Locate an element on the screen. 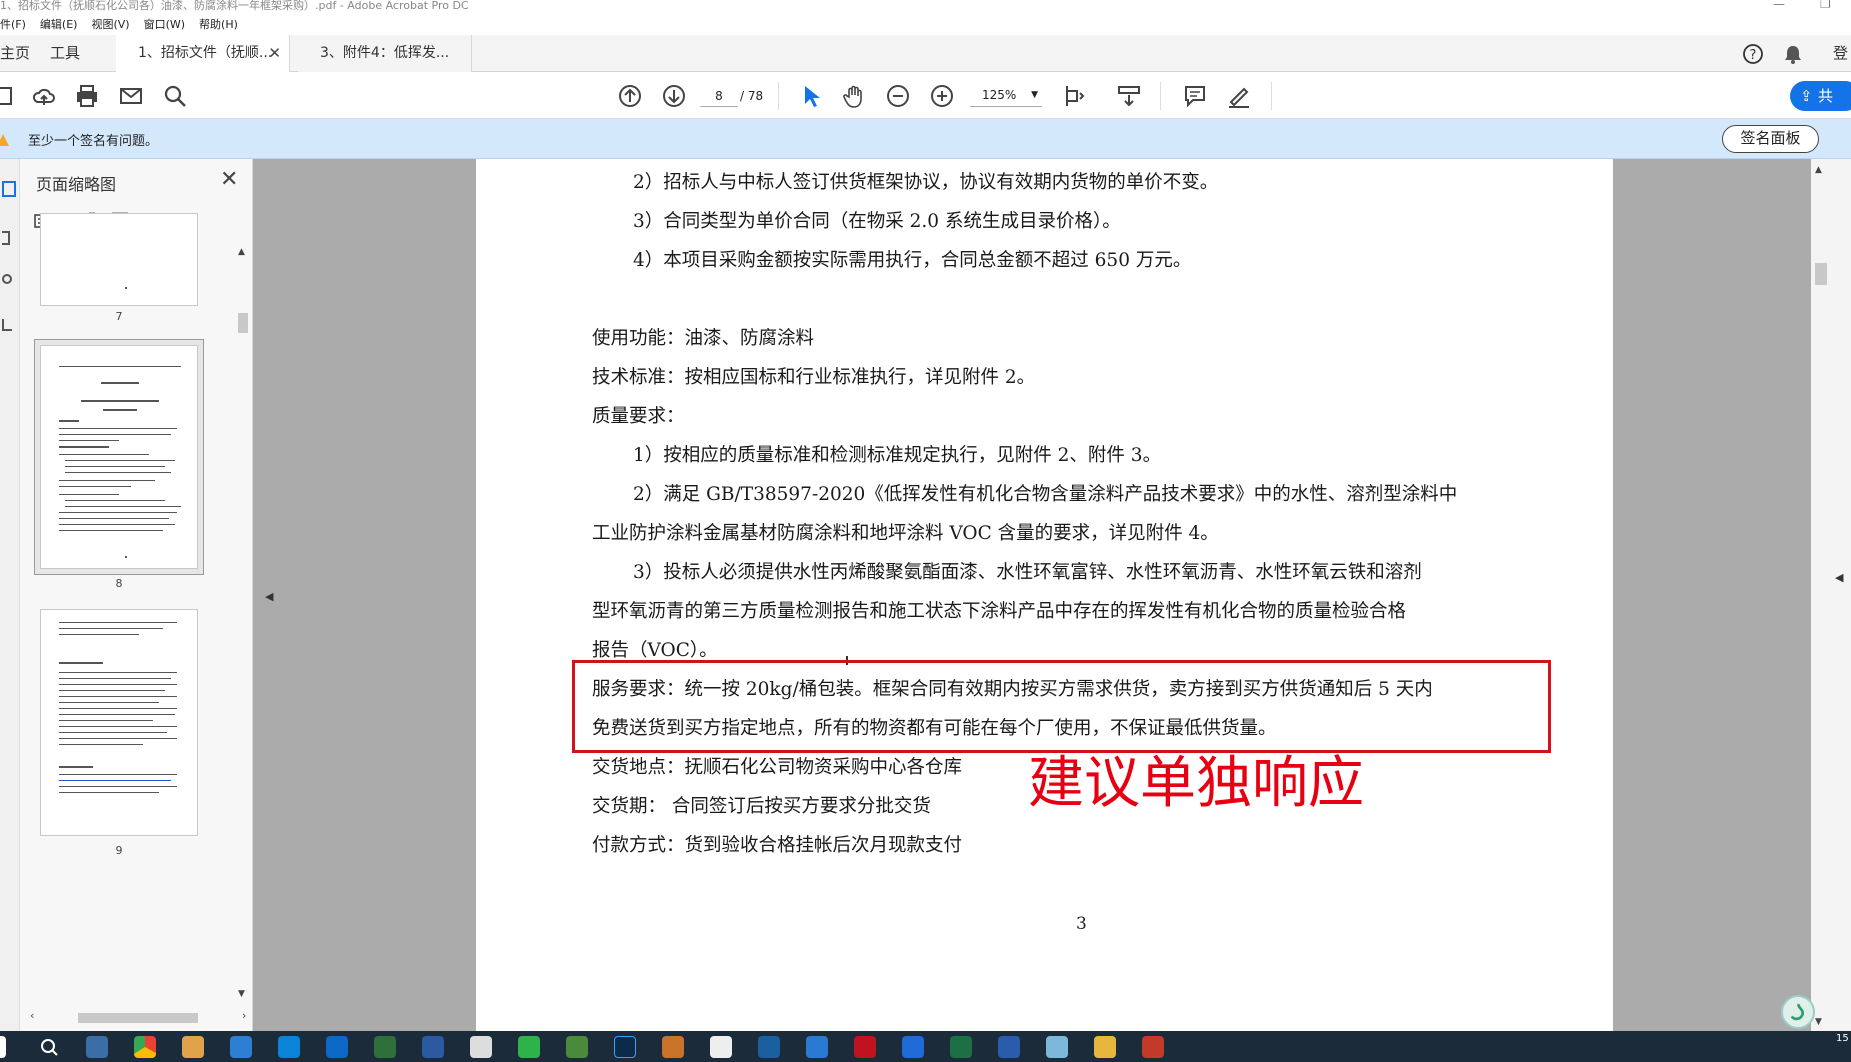  email-icon is located at coordinates (131, 96).